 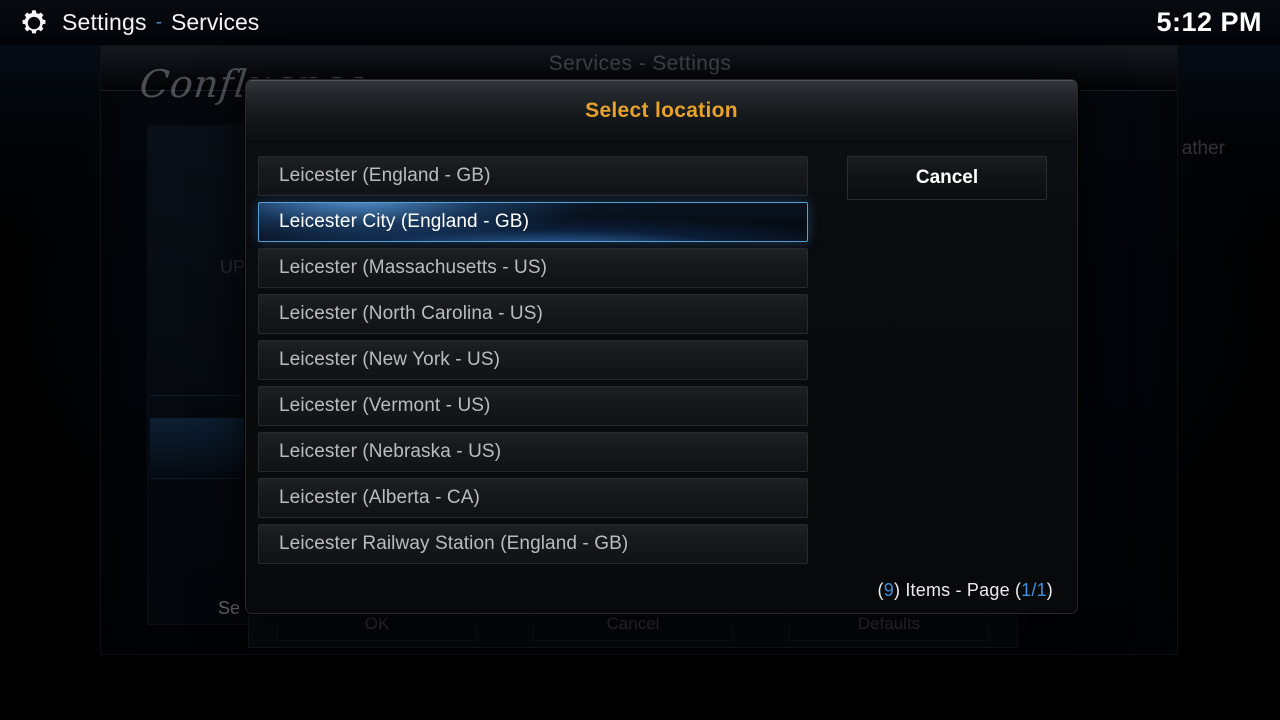 I want to click on pager-close-paren: ), so click(x=1049, y=590).